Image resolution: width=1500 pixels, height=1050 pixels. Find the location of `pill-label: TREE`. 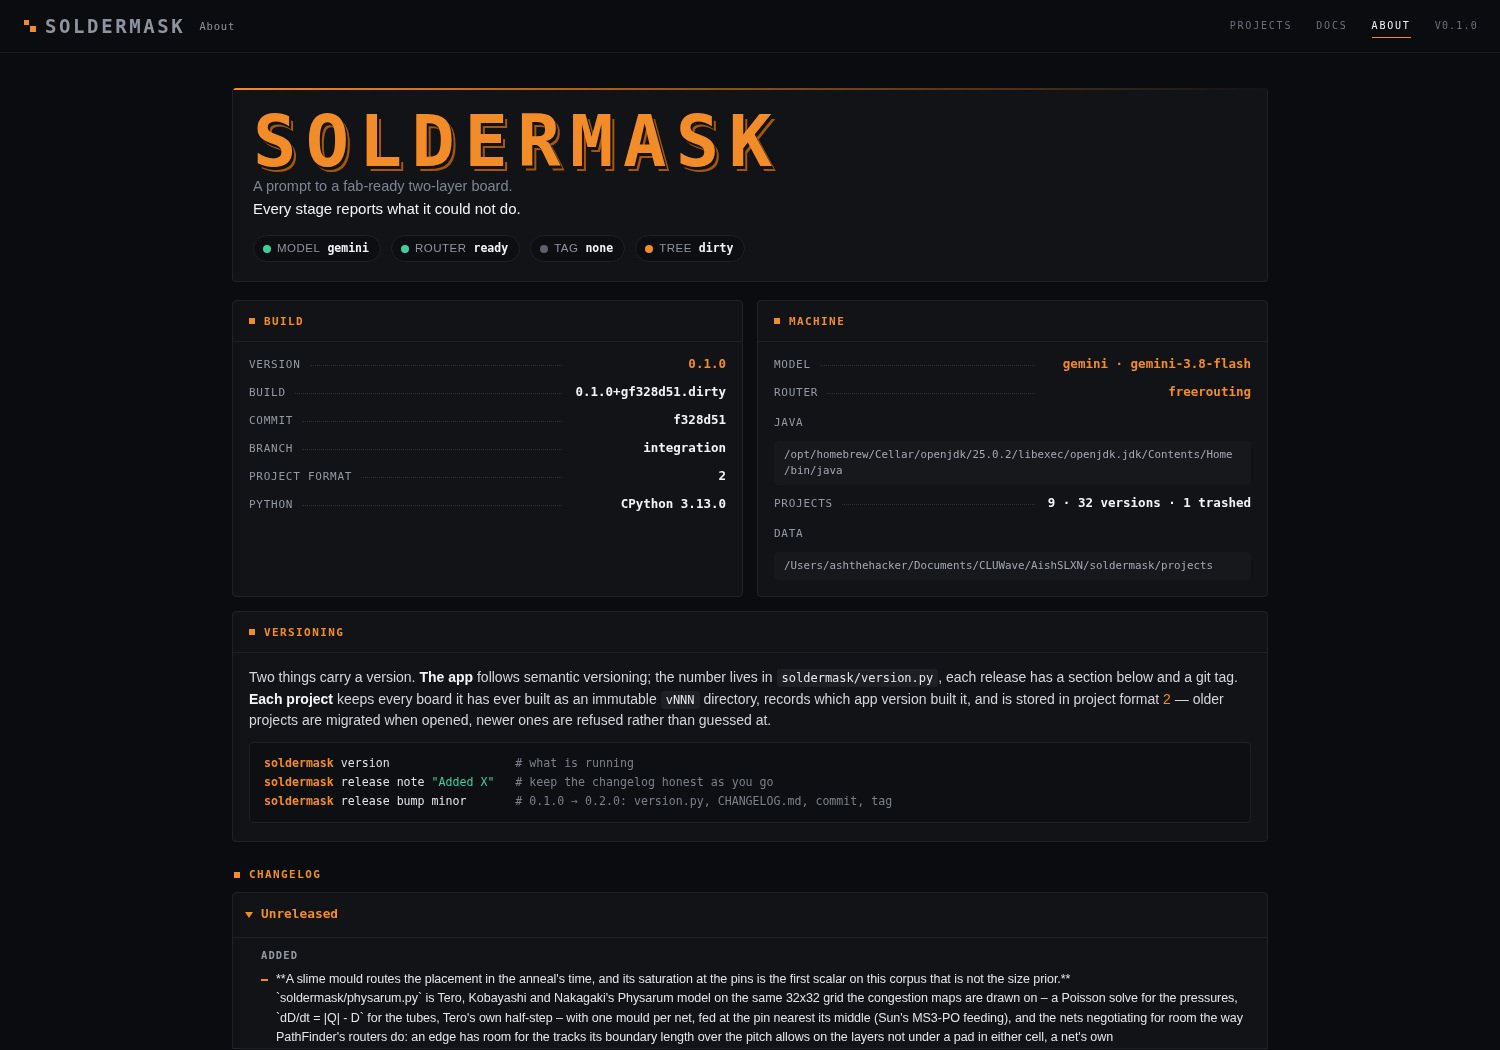

pill-label: TREE is located at coordinates (675, 248).